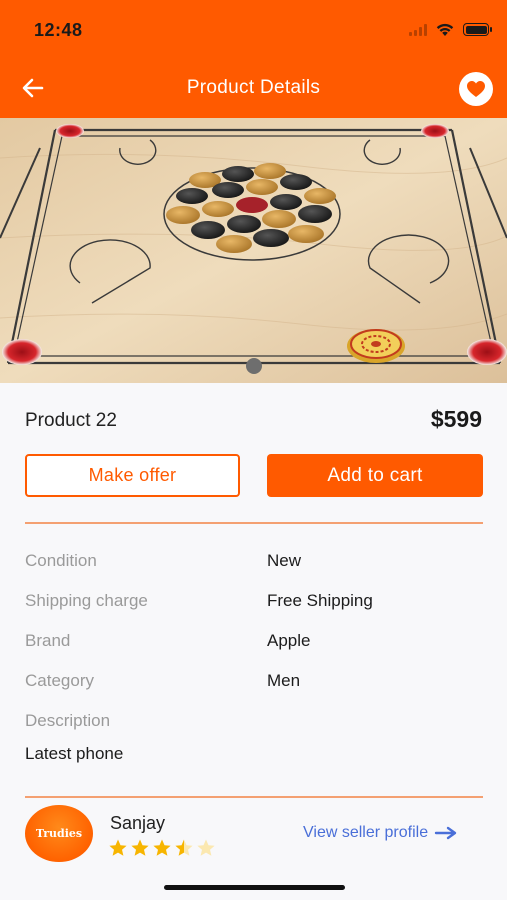 The height and width of the screenshot is (900, 507). I want to click on cellular-signal-icon, so click(418, 29).